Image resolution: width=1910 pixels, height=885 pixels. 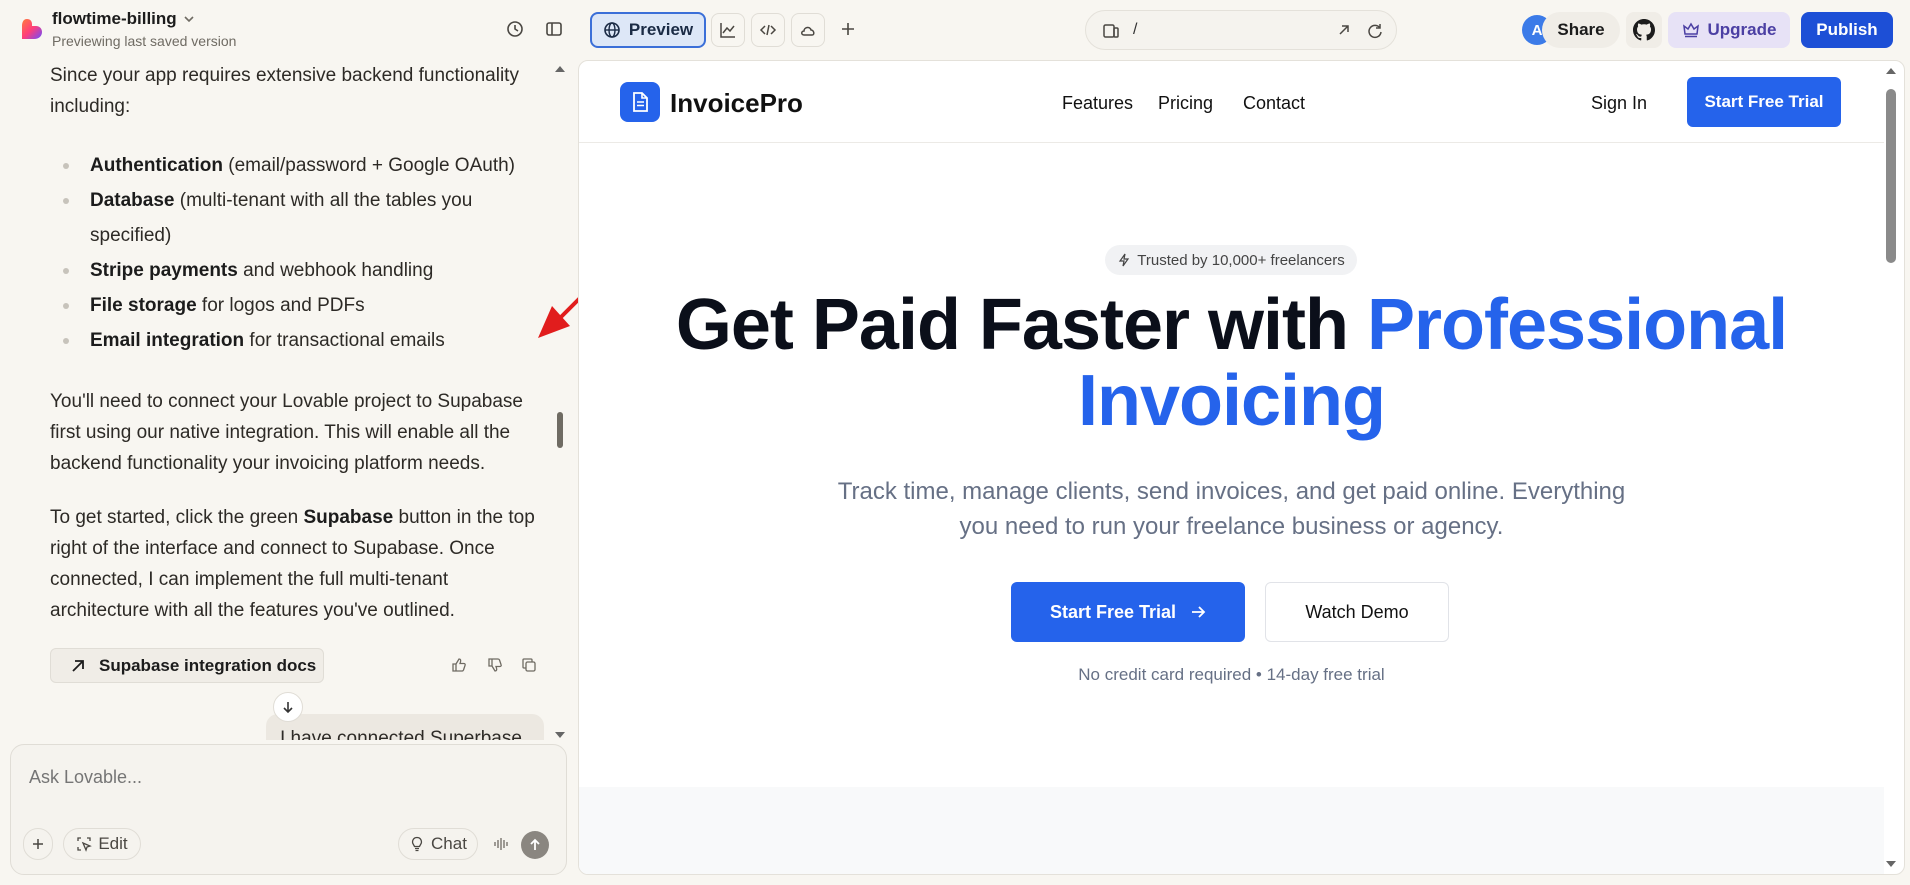 I want to click on hero-title-blue: Invoicing, so click(x=1231, y=401).